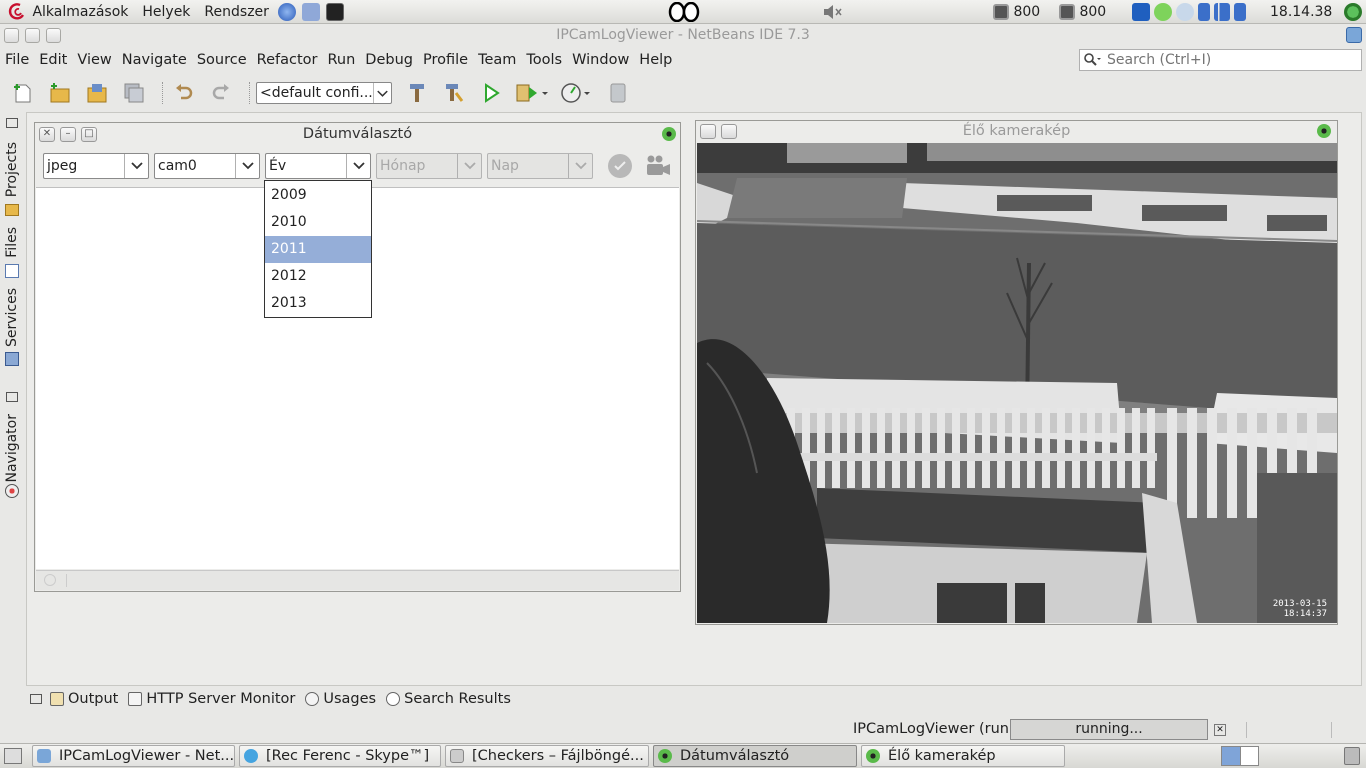 The height and width of the screenshot is (768, 1366). Describe the element at coordinates (222, 60) in the screenshot. I see `menu-source: Source` at that location.